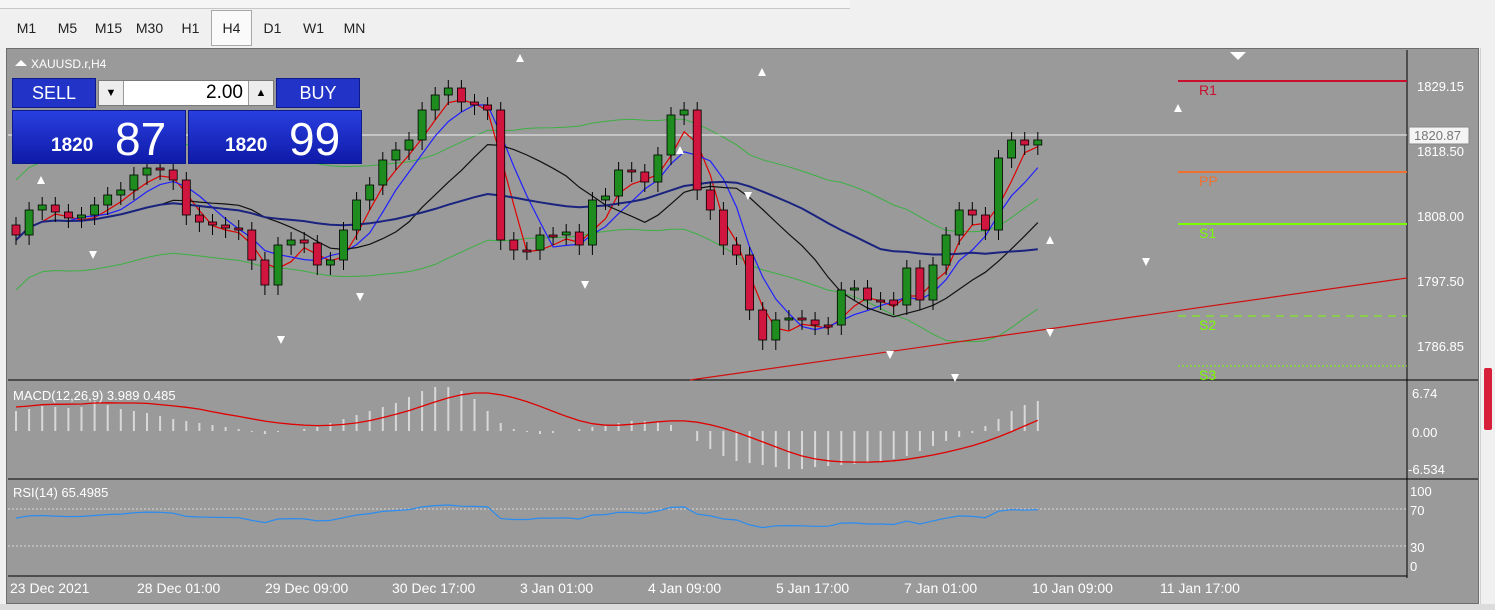 The image size is (1495, 610). I want to click on time-tick-label: 5 Jan 17:00, so click(812, 588).